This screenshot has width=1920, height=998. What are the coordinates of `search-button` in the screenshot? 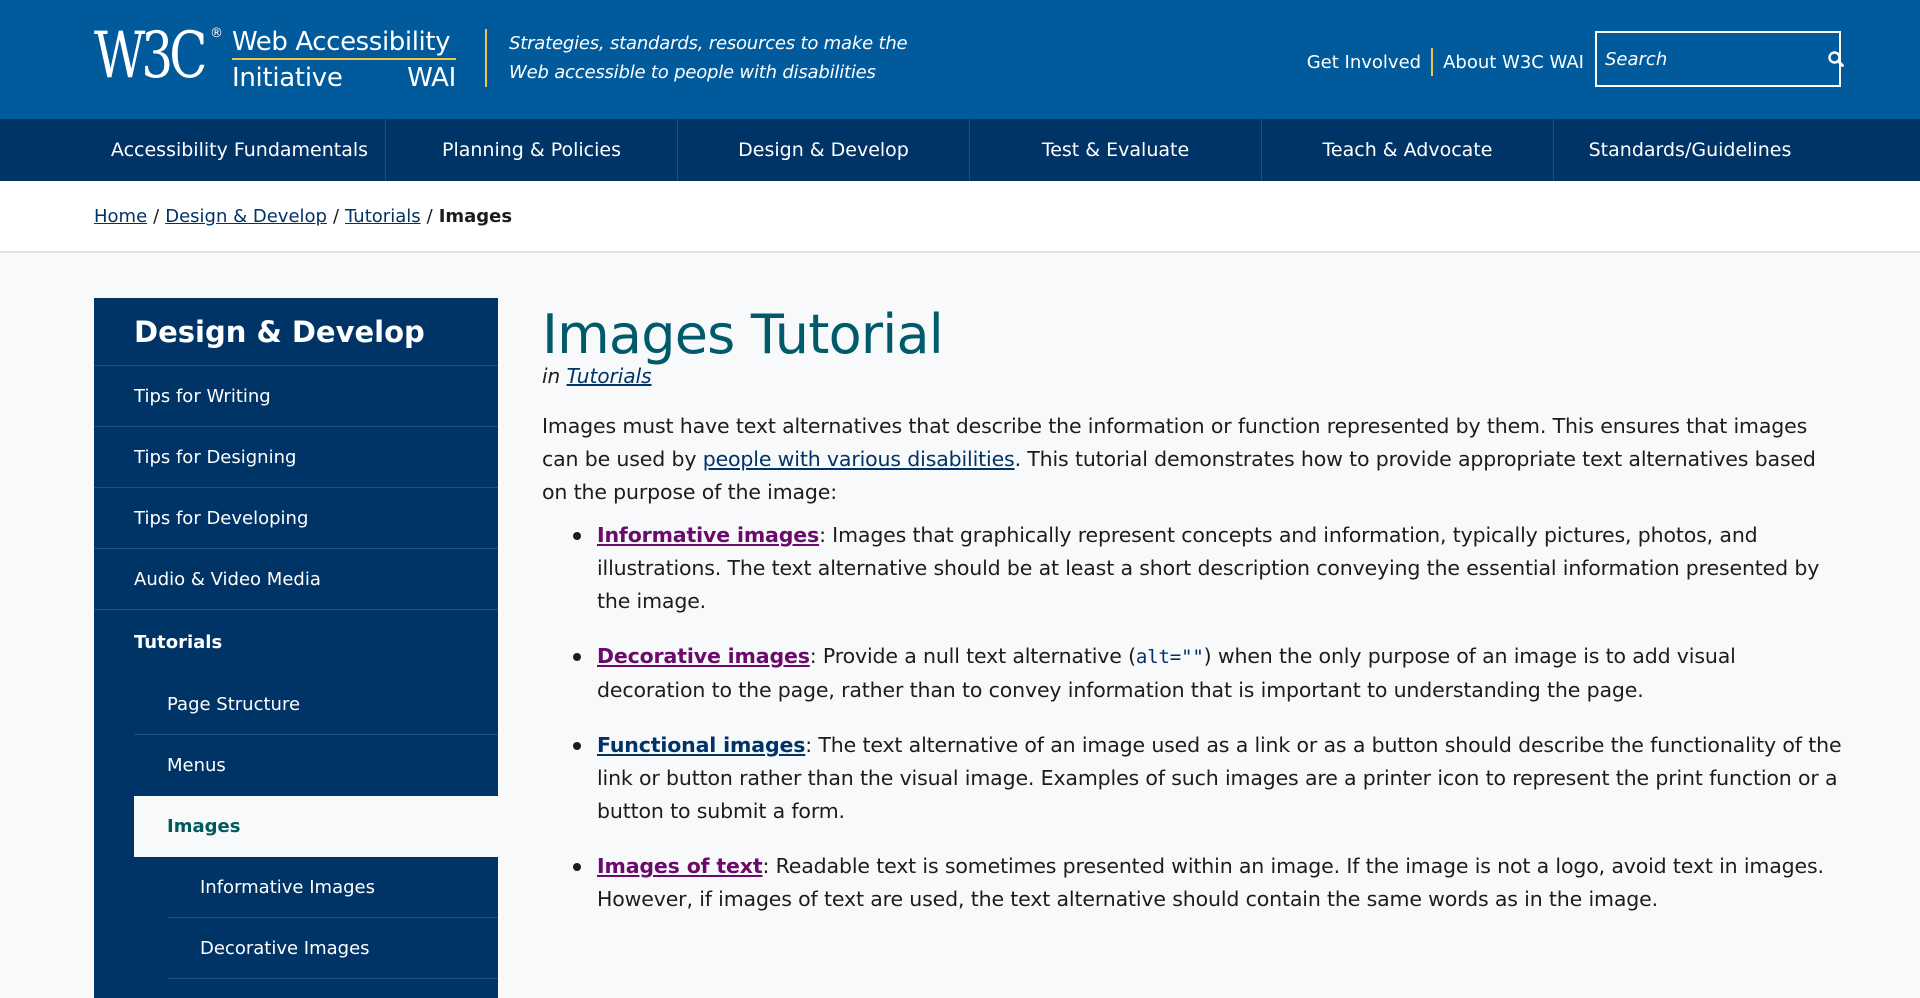 It's located at (1836, 59).